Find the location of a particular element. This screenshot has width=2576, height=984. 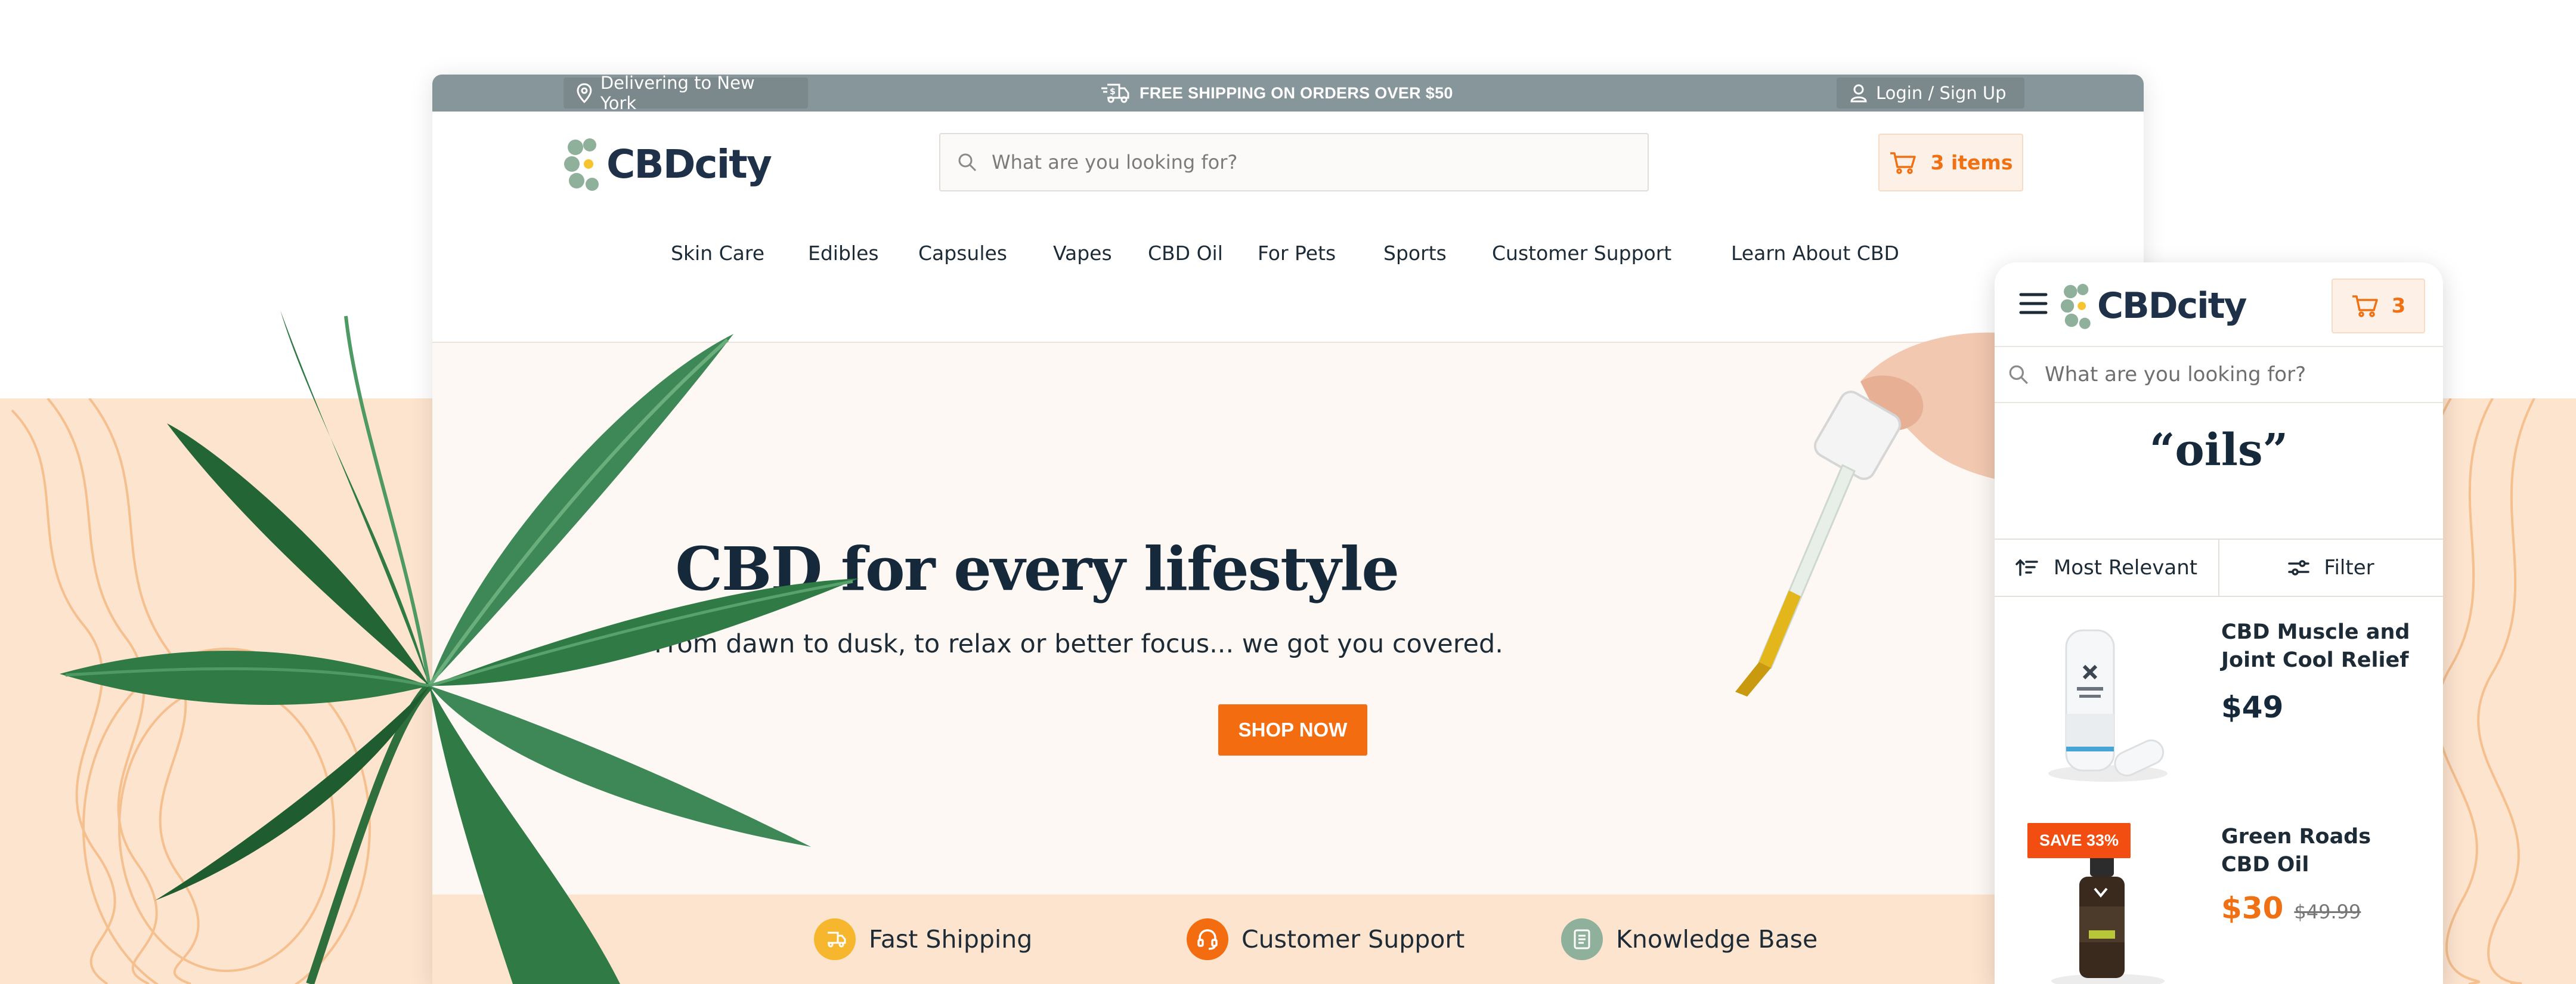

feature-customer-support: Customer Support is located at coordinates (1326, 939).